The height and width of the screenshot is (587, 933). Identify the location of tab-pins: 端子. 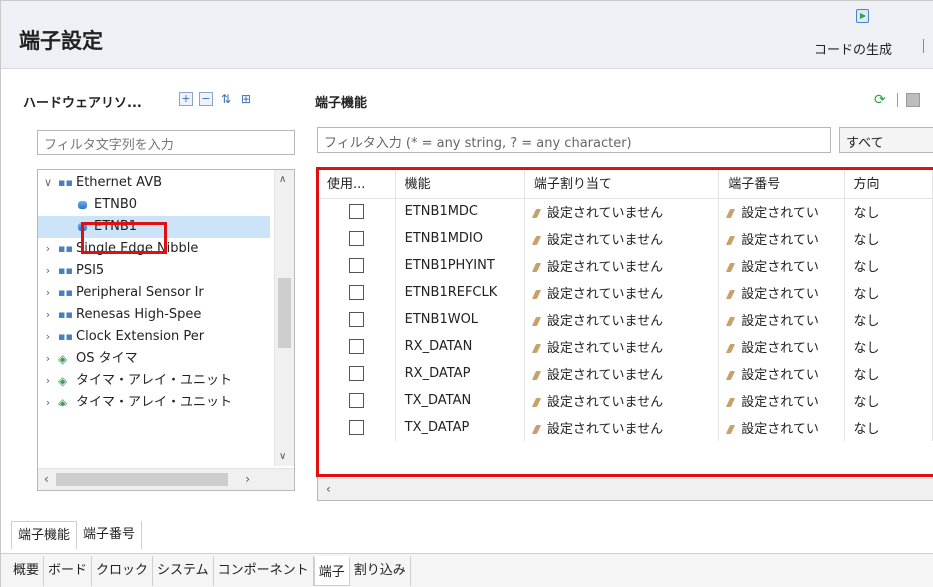
(331, 571).